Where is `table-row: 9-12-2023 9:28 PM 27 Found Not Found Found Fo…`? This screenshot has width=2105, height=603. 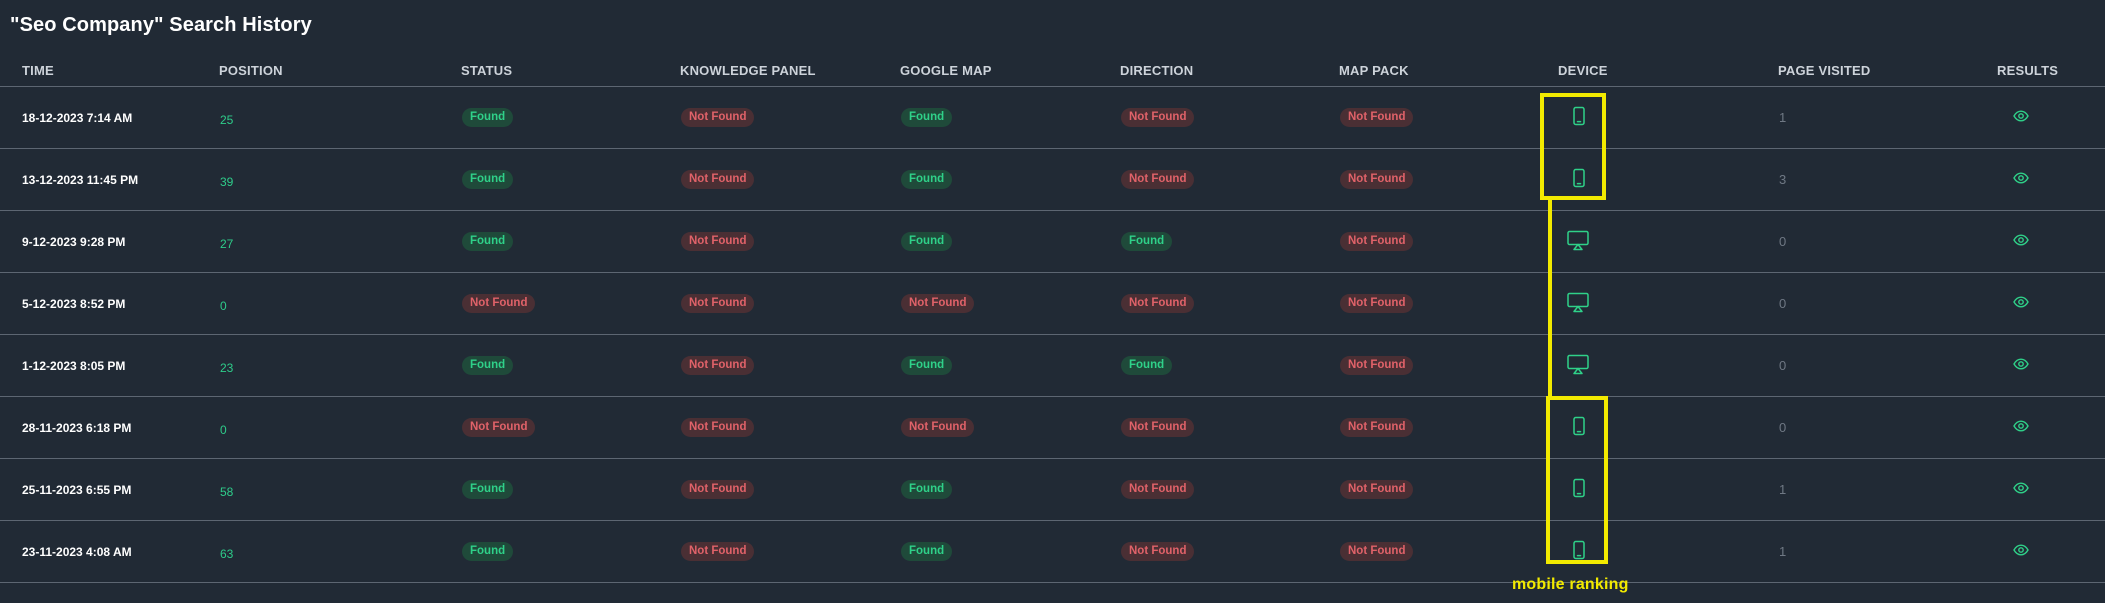
table-row: 9-12-2023 9:28 PM 27 Found Not Found Found Fo… is located at coordinates (1052, 241).